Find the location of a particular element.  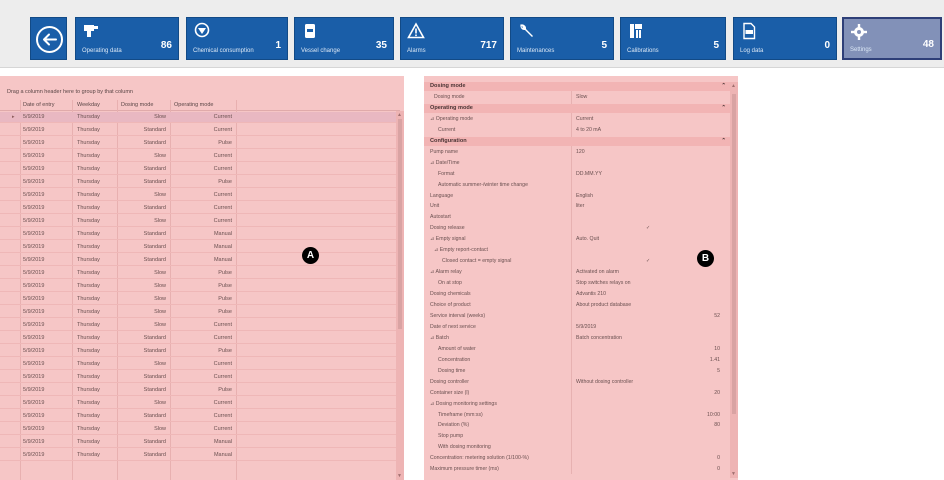

property-row: Service interval (weeks) 52 is located at coordinates (577, 316).